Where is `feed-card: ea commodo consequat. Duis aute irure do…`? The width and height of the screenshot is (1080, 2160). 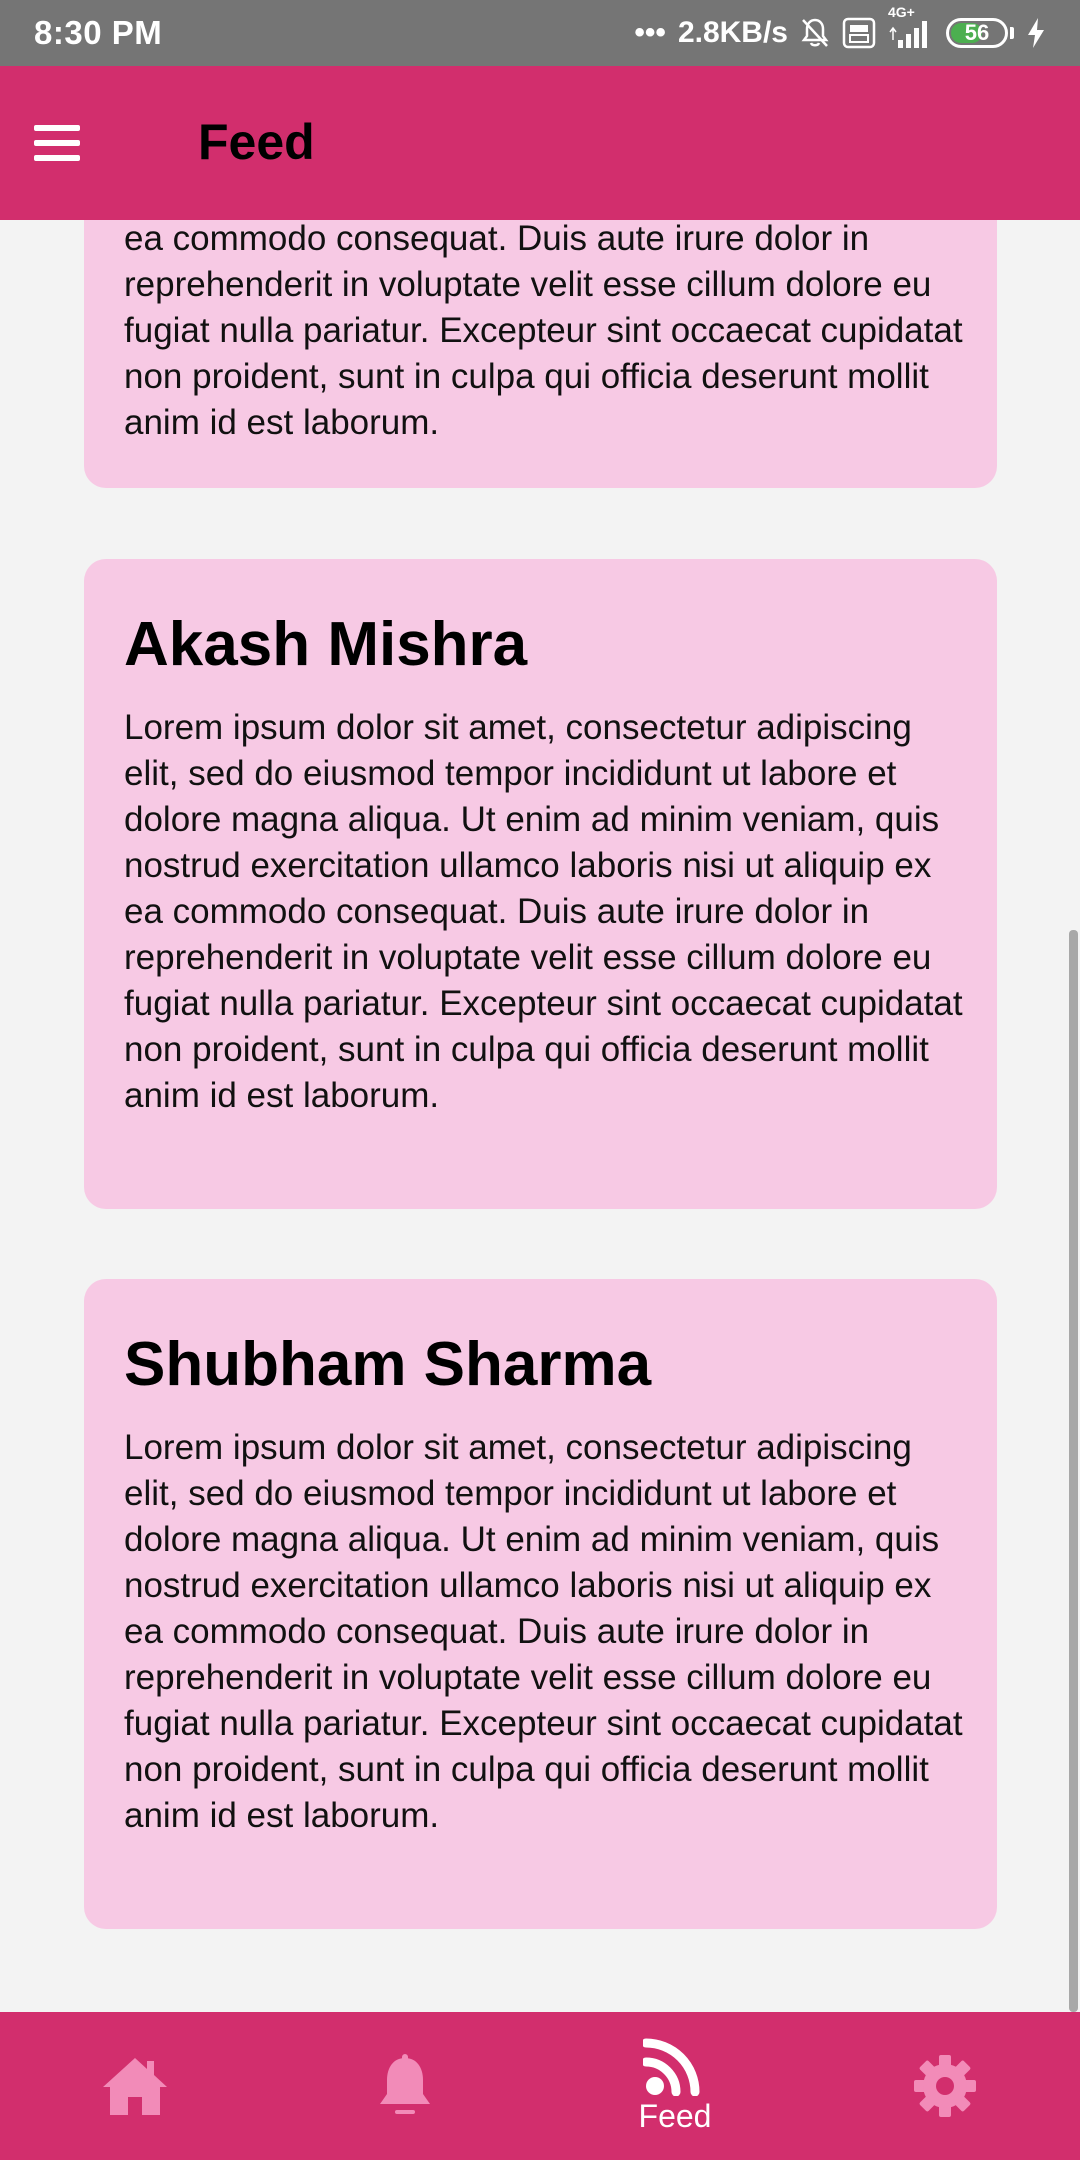
feed-card: ea commodo consequat. Duis aute irure do… is located at coordinates (540, 354).